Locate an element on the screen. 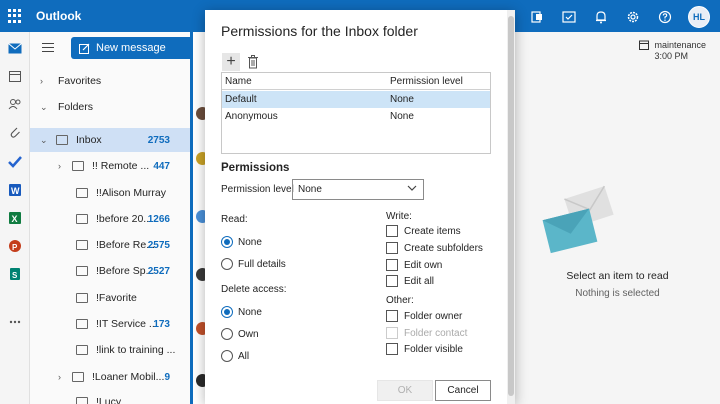 The image size is (720, 404). table-row: Anonymous None is located at coordinates (356, 116).